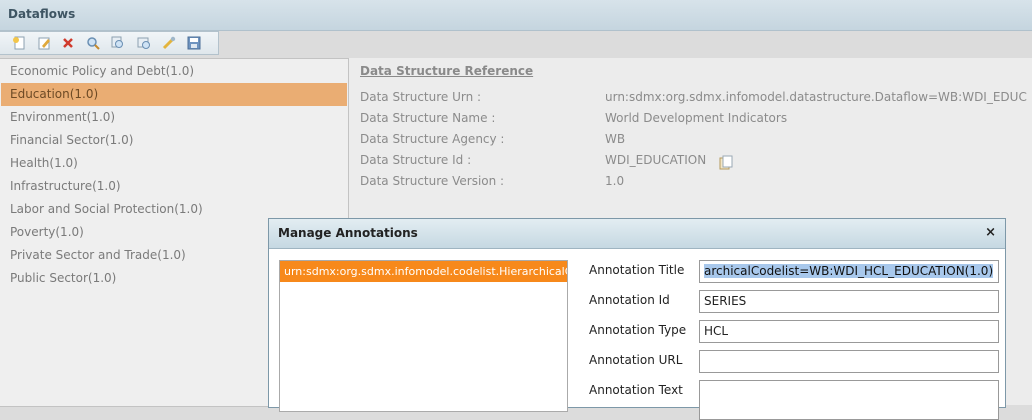  I want to click on dataflow-item: Financial Sector(1.0), so click(174, 140).